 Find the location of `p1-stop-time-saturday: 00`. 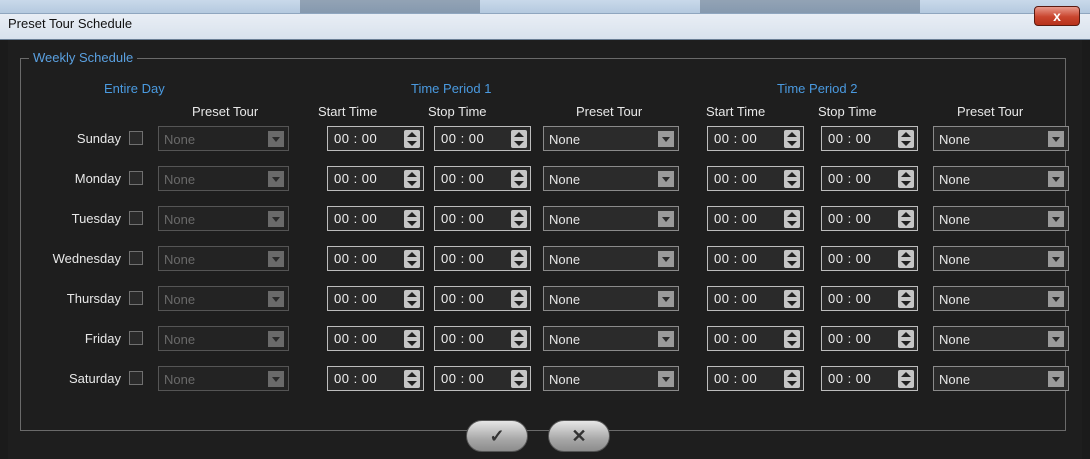

p1-stop-time-saturday: 00 is located at coordinates (482, 378).